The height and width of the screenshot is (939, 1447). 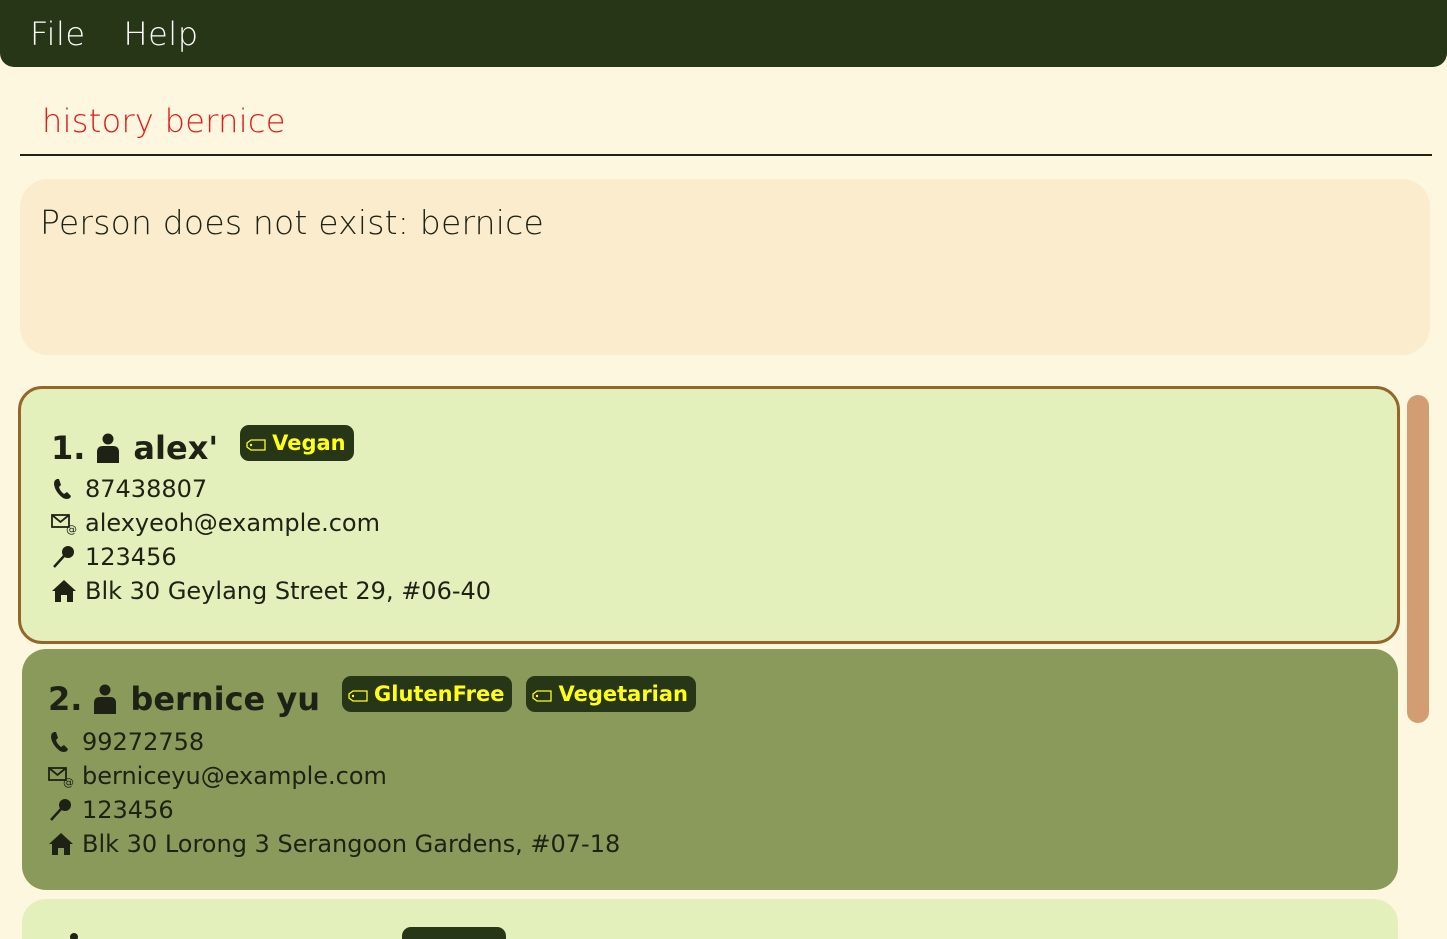 I want to click on person-card, so click(x=710, y=919).